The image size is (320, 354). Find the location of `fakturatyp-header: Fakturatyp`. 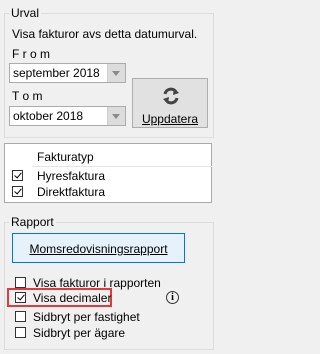

fakturatyp-header: Fakturatyp is located at coordinates (65, 157).